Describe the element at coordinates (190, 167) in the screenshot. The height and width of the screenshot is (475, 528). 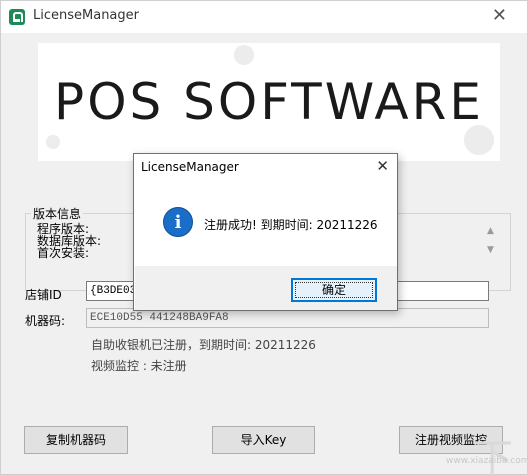
I see `dialog-title: LicenseManager` at that location.